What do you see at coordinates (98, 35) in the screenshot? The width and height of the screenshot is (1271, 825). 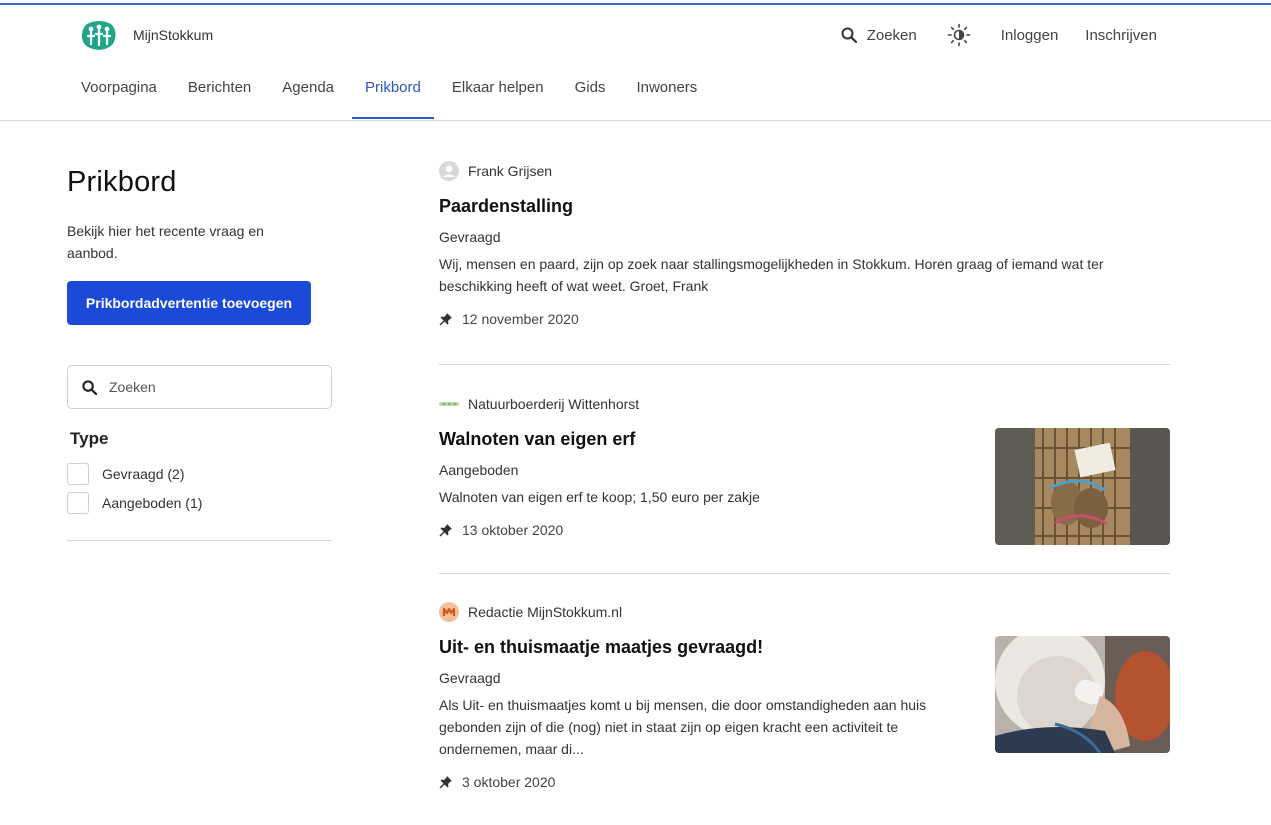 I see `logo-icon` at bounding box center [98, 35].